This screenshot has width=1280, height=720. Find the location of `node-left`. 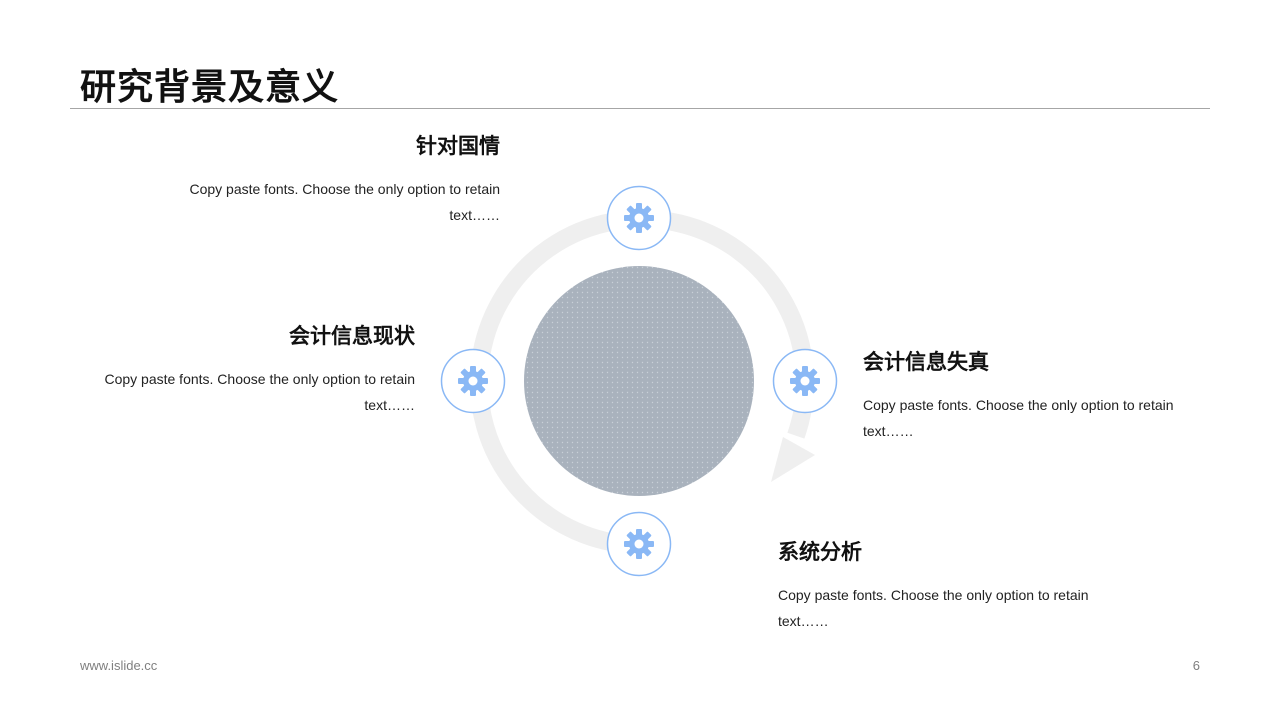

node-left is located at coordinates (473, 381).